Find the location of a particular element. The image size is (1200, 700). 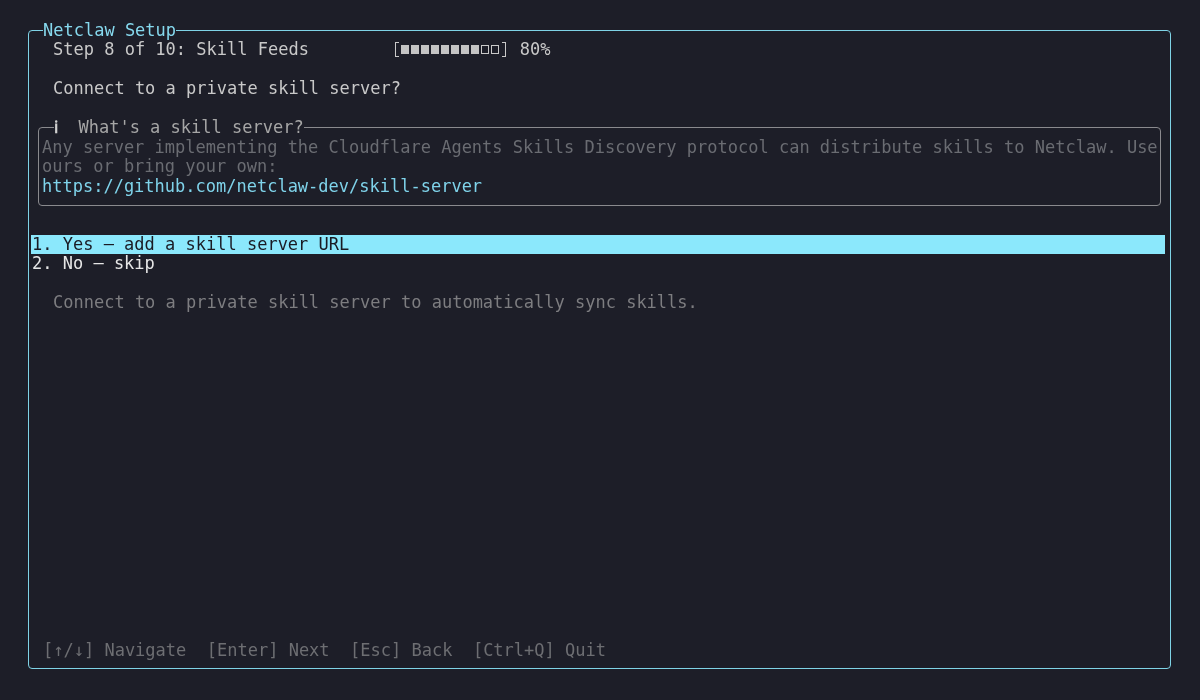

step-label: Step 8 of 10: Skill Feeds is located at coordinates (181, 50).